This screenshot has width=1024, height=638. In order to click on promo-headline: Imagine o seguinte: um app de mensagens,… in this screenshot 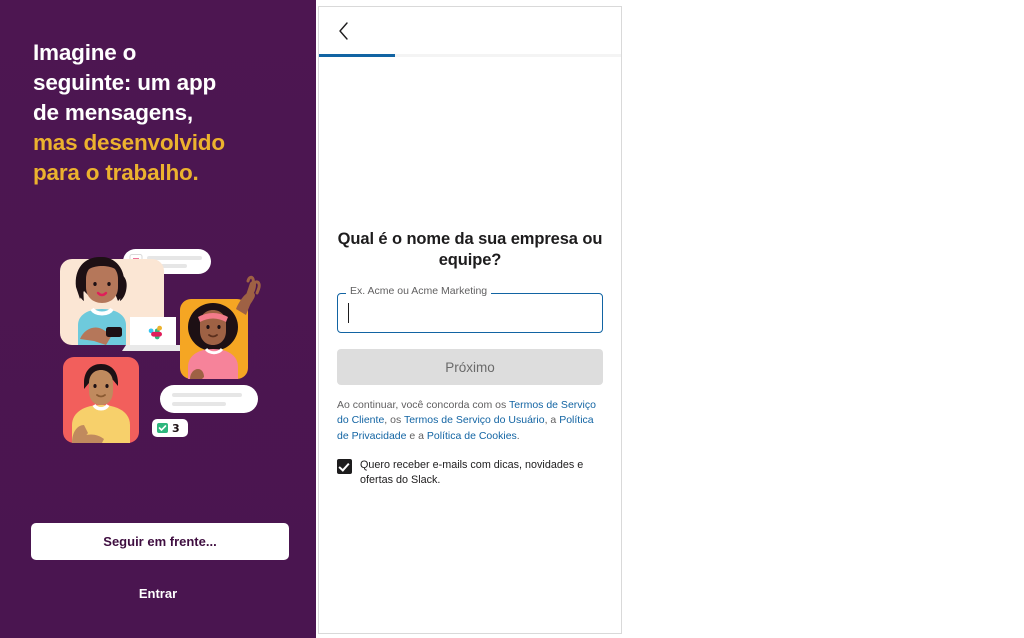, I will do `click(164, 113)`.